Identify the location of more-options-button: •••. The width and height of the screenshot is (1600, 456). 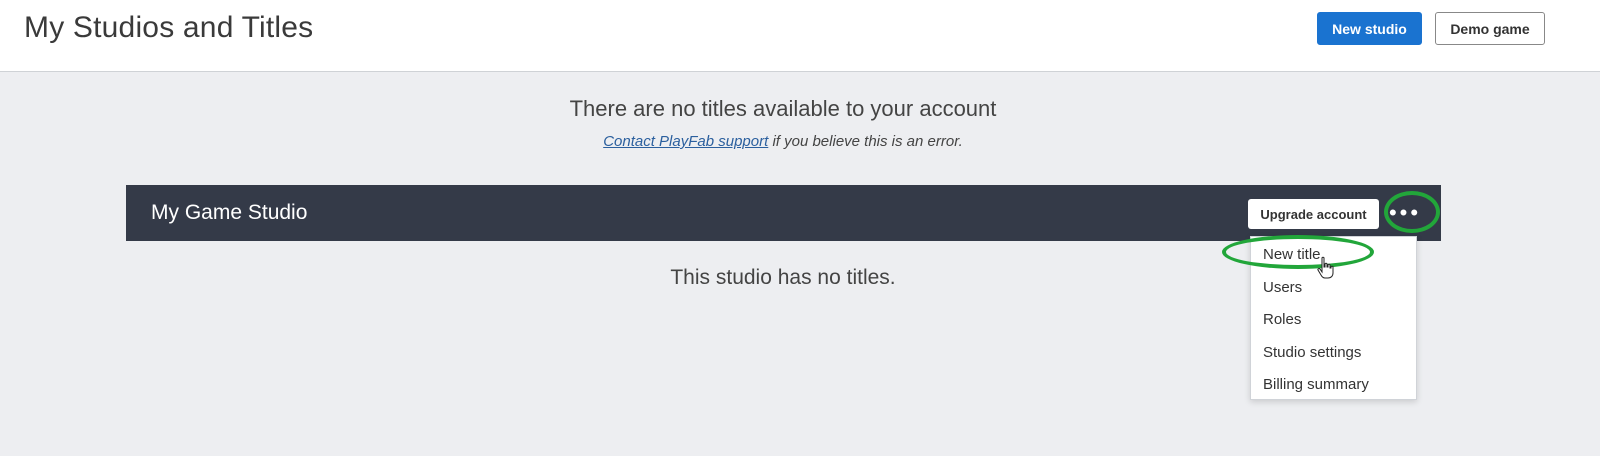
(1405, 213).